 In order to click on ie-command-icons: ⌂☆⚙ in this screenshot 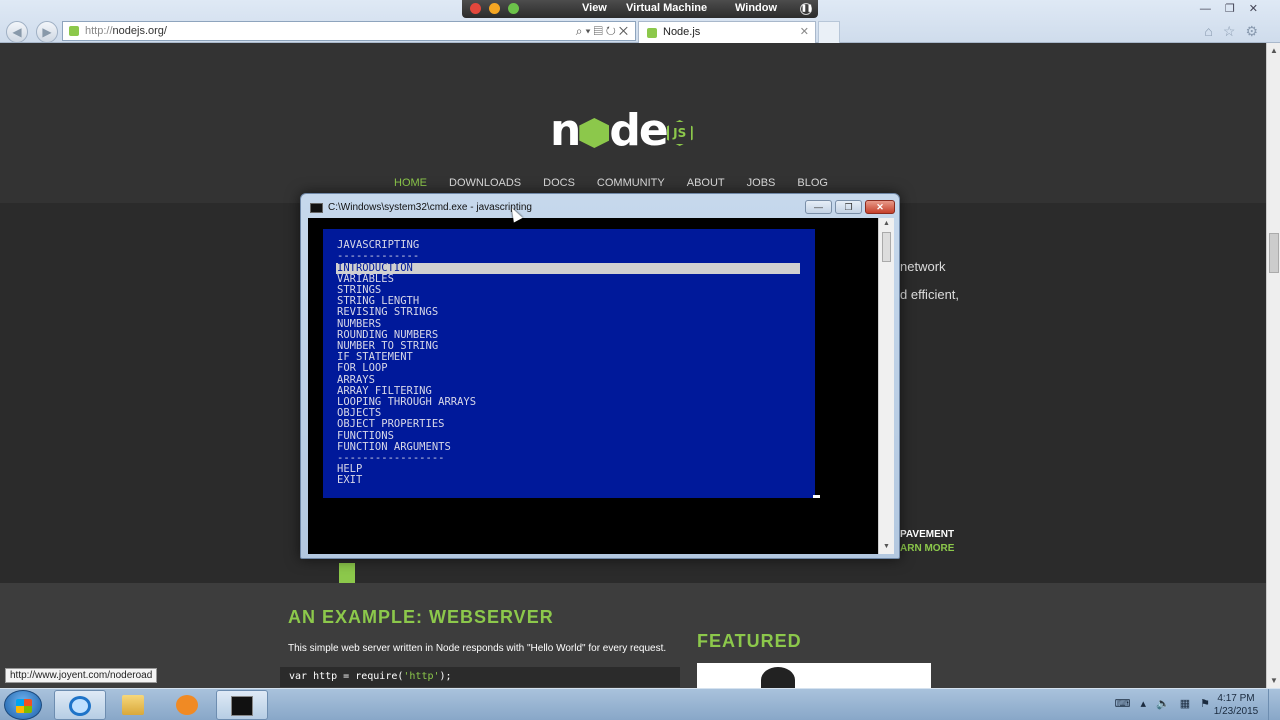, I will do `click(1236, 31)`.